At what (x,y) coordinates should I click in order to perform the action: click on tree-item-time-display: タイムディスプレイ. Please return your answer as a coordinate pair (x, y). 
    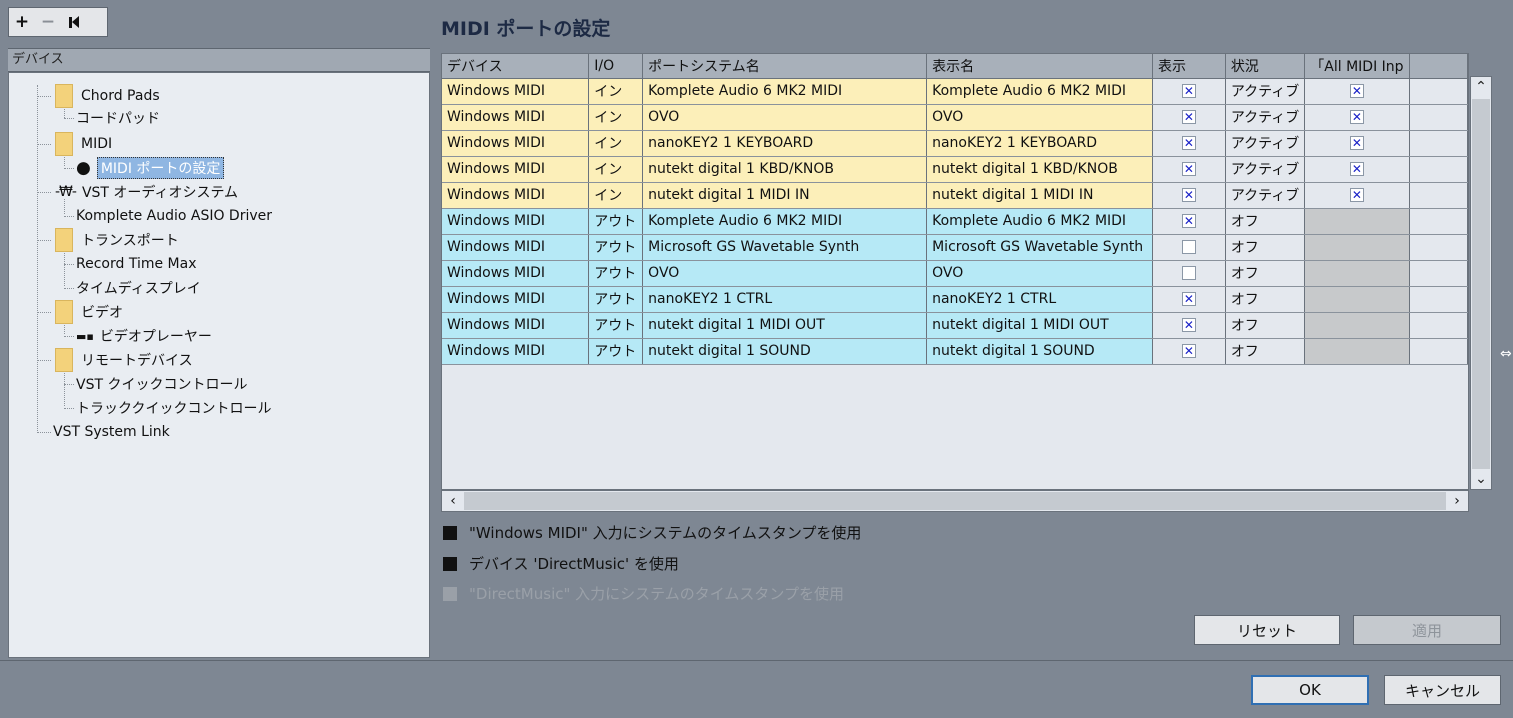
    Looking at the image, I should click on (132, 288).